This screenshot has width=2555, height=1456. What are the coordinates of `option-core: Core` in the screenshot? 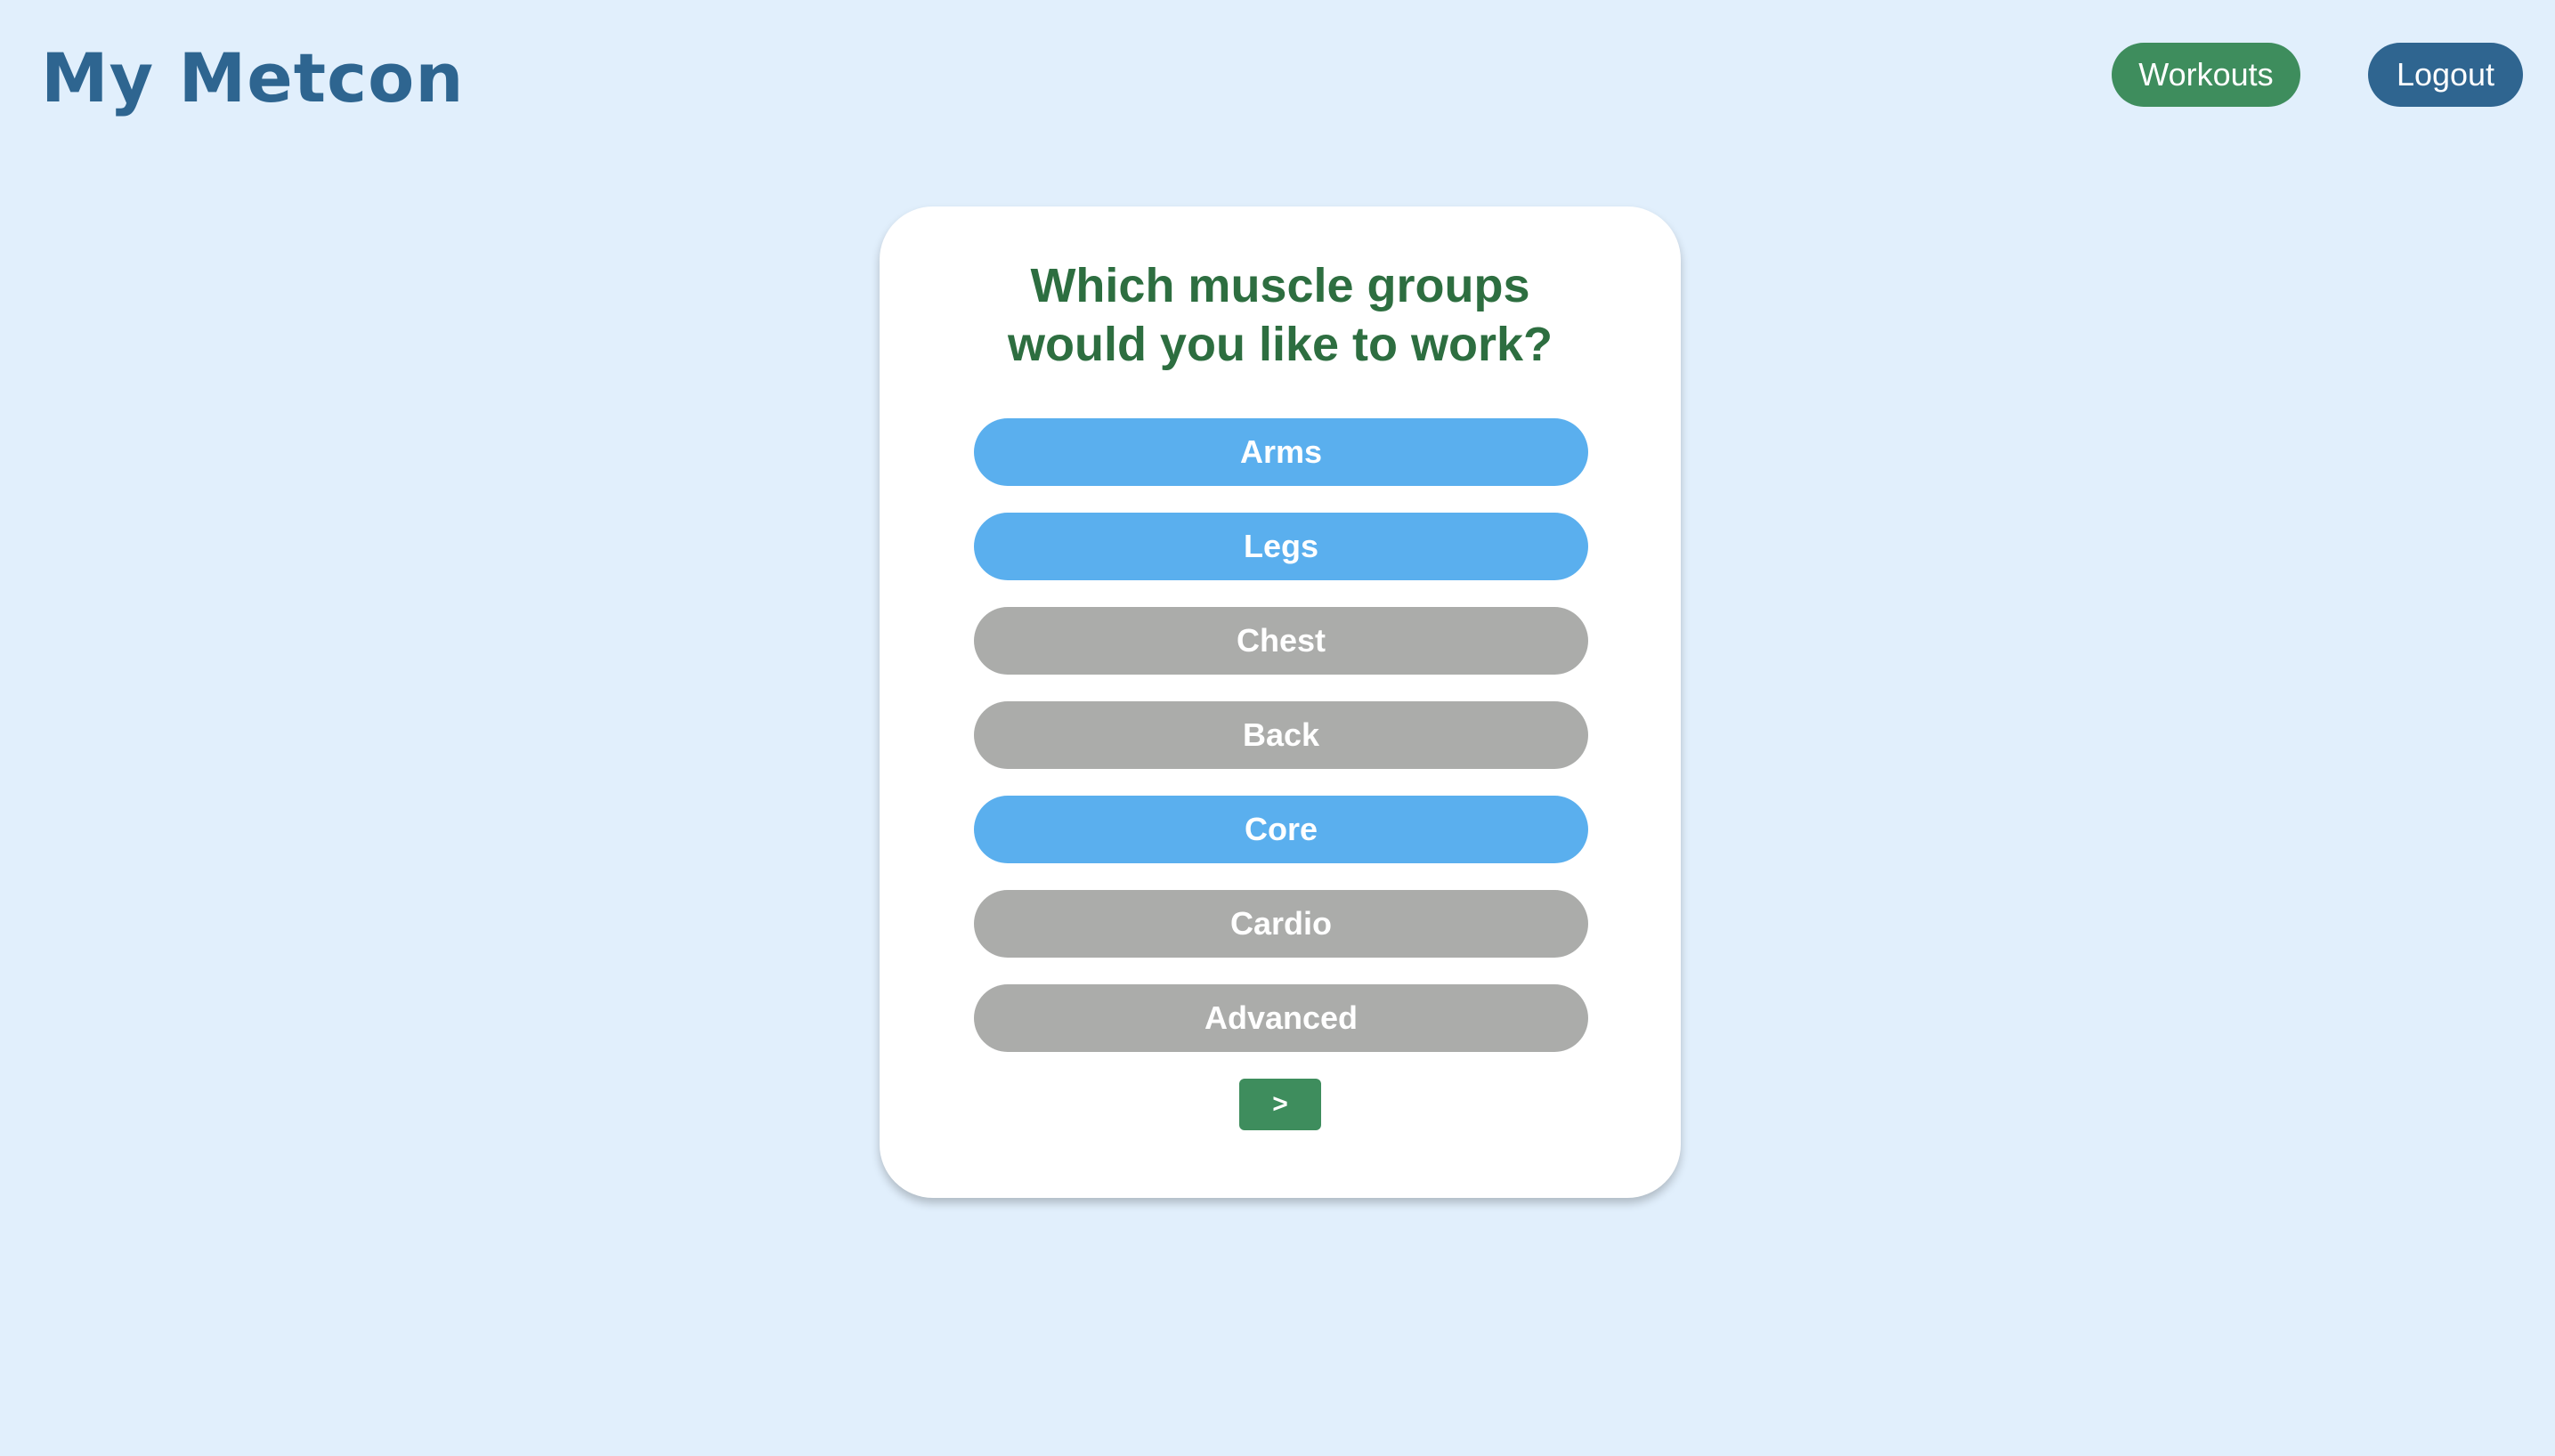 It's located at (1281, 829).